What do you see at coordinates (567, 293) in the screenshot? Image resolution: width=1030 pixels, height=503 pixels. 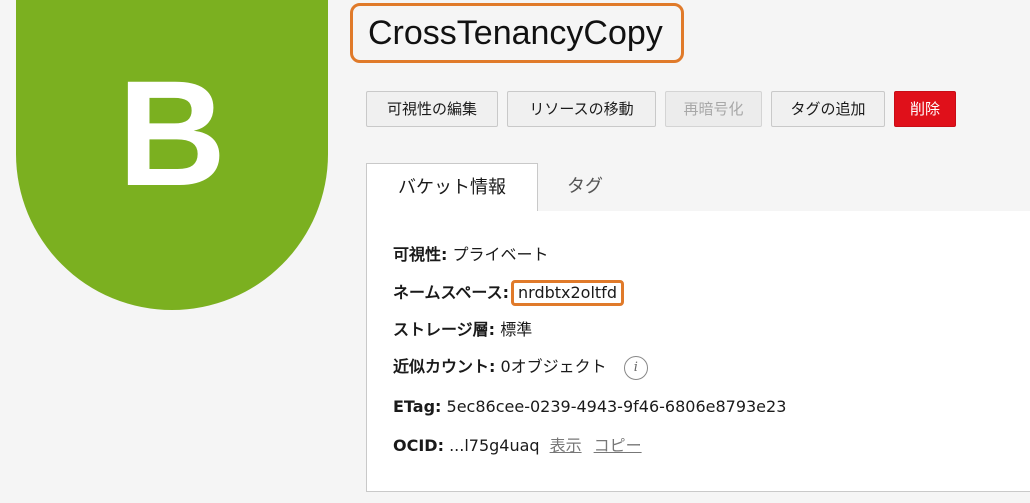 I see `namespace-value: nrdbtx2oltfd` at bounding box center [567, 293].